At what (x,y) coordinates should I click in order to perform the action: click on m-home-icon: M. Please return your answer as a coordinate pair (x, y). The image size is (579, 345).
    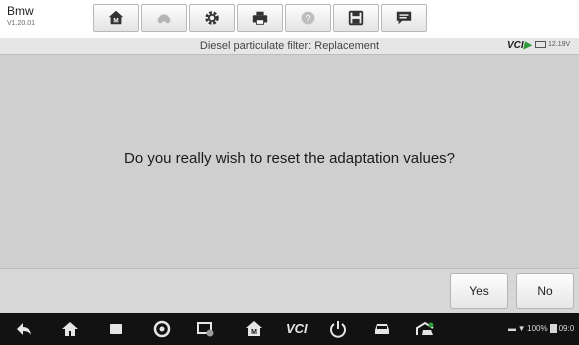
    Looking at the image, I should click on (254, 328).